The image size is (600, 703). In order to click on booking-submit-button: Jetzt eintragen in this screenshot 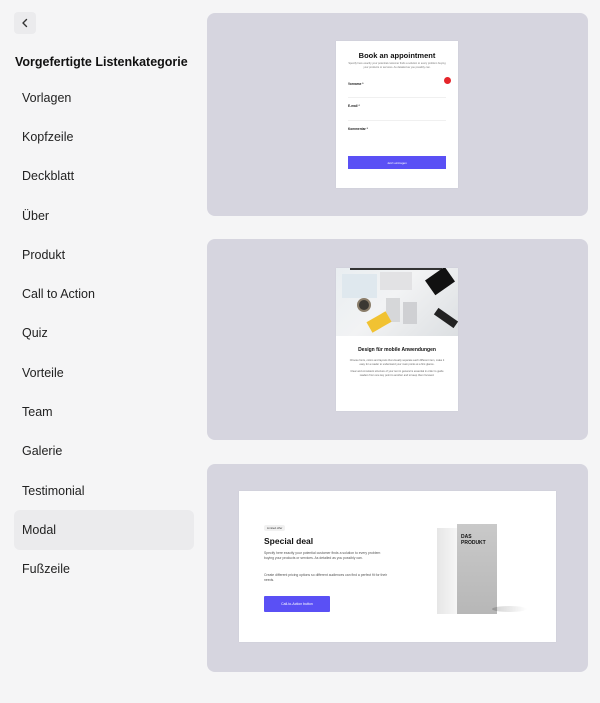, I will do `click(397, 162)`.